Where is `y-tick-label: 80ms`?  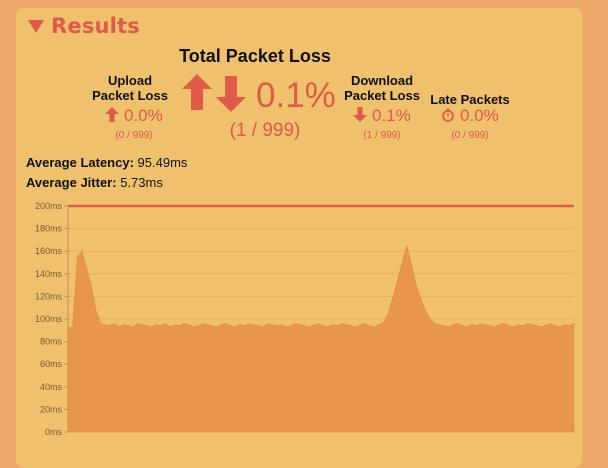
y-tick-label: 80ms is located at coordinates (51, 342).